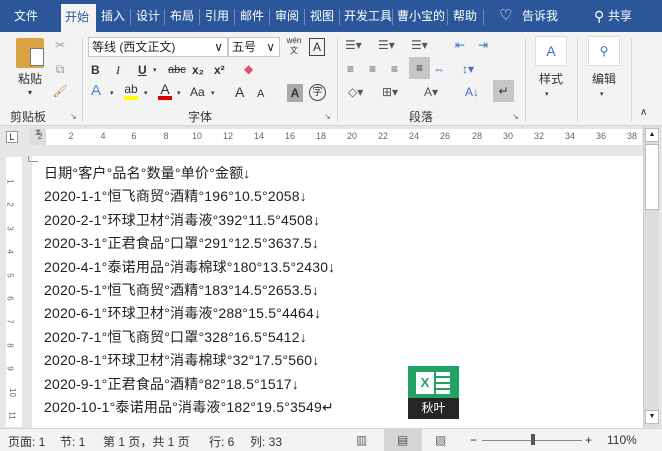  Describe the element at coordinates (294, 46) in the screenshot. I see `phonetic-guide-button: wén 文` at that location.